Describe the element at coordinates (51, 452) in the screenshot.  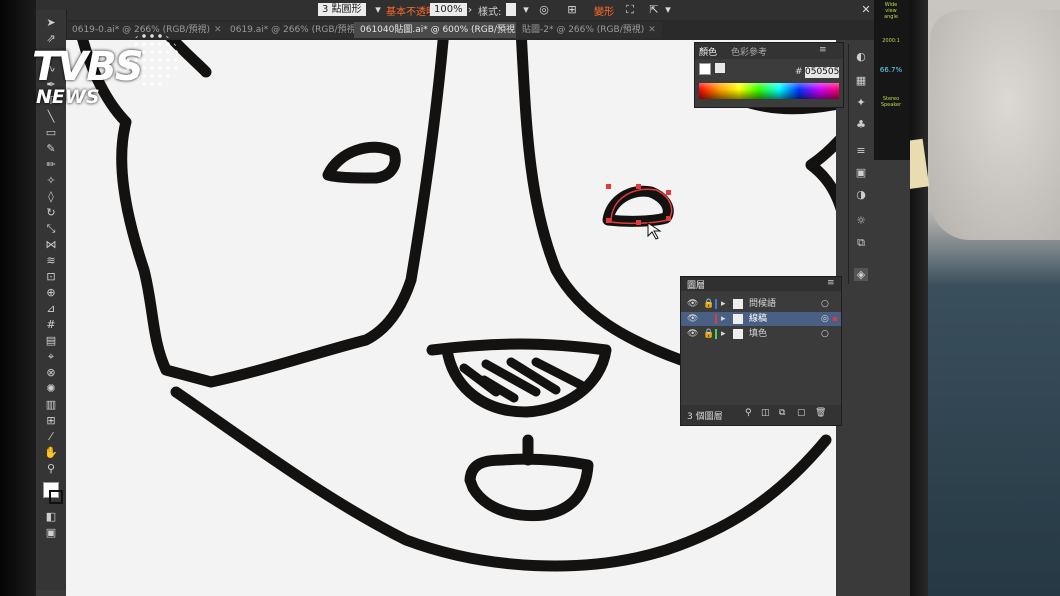
I see `hand-tool-icon: ✋` at that location.